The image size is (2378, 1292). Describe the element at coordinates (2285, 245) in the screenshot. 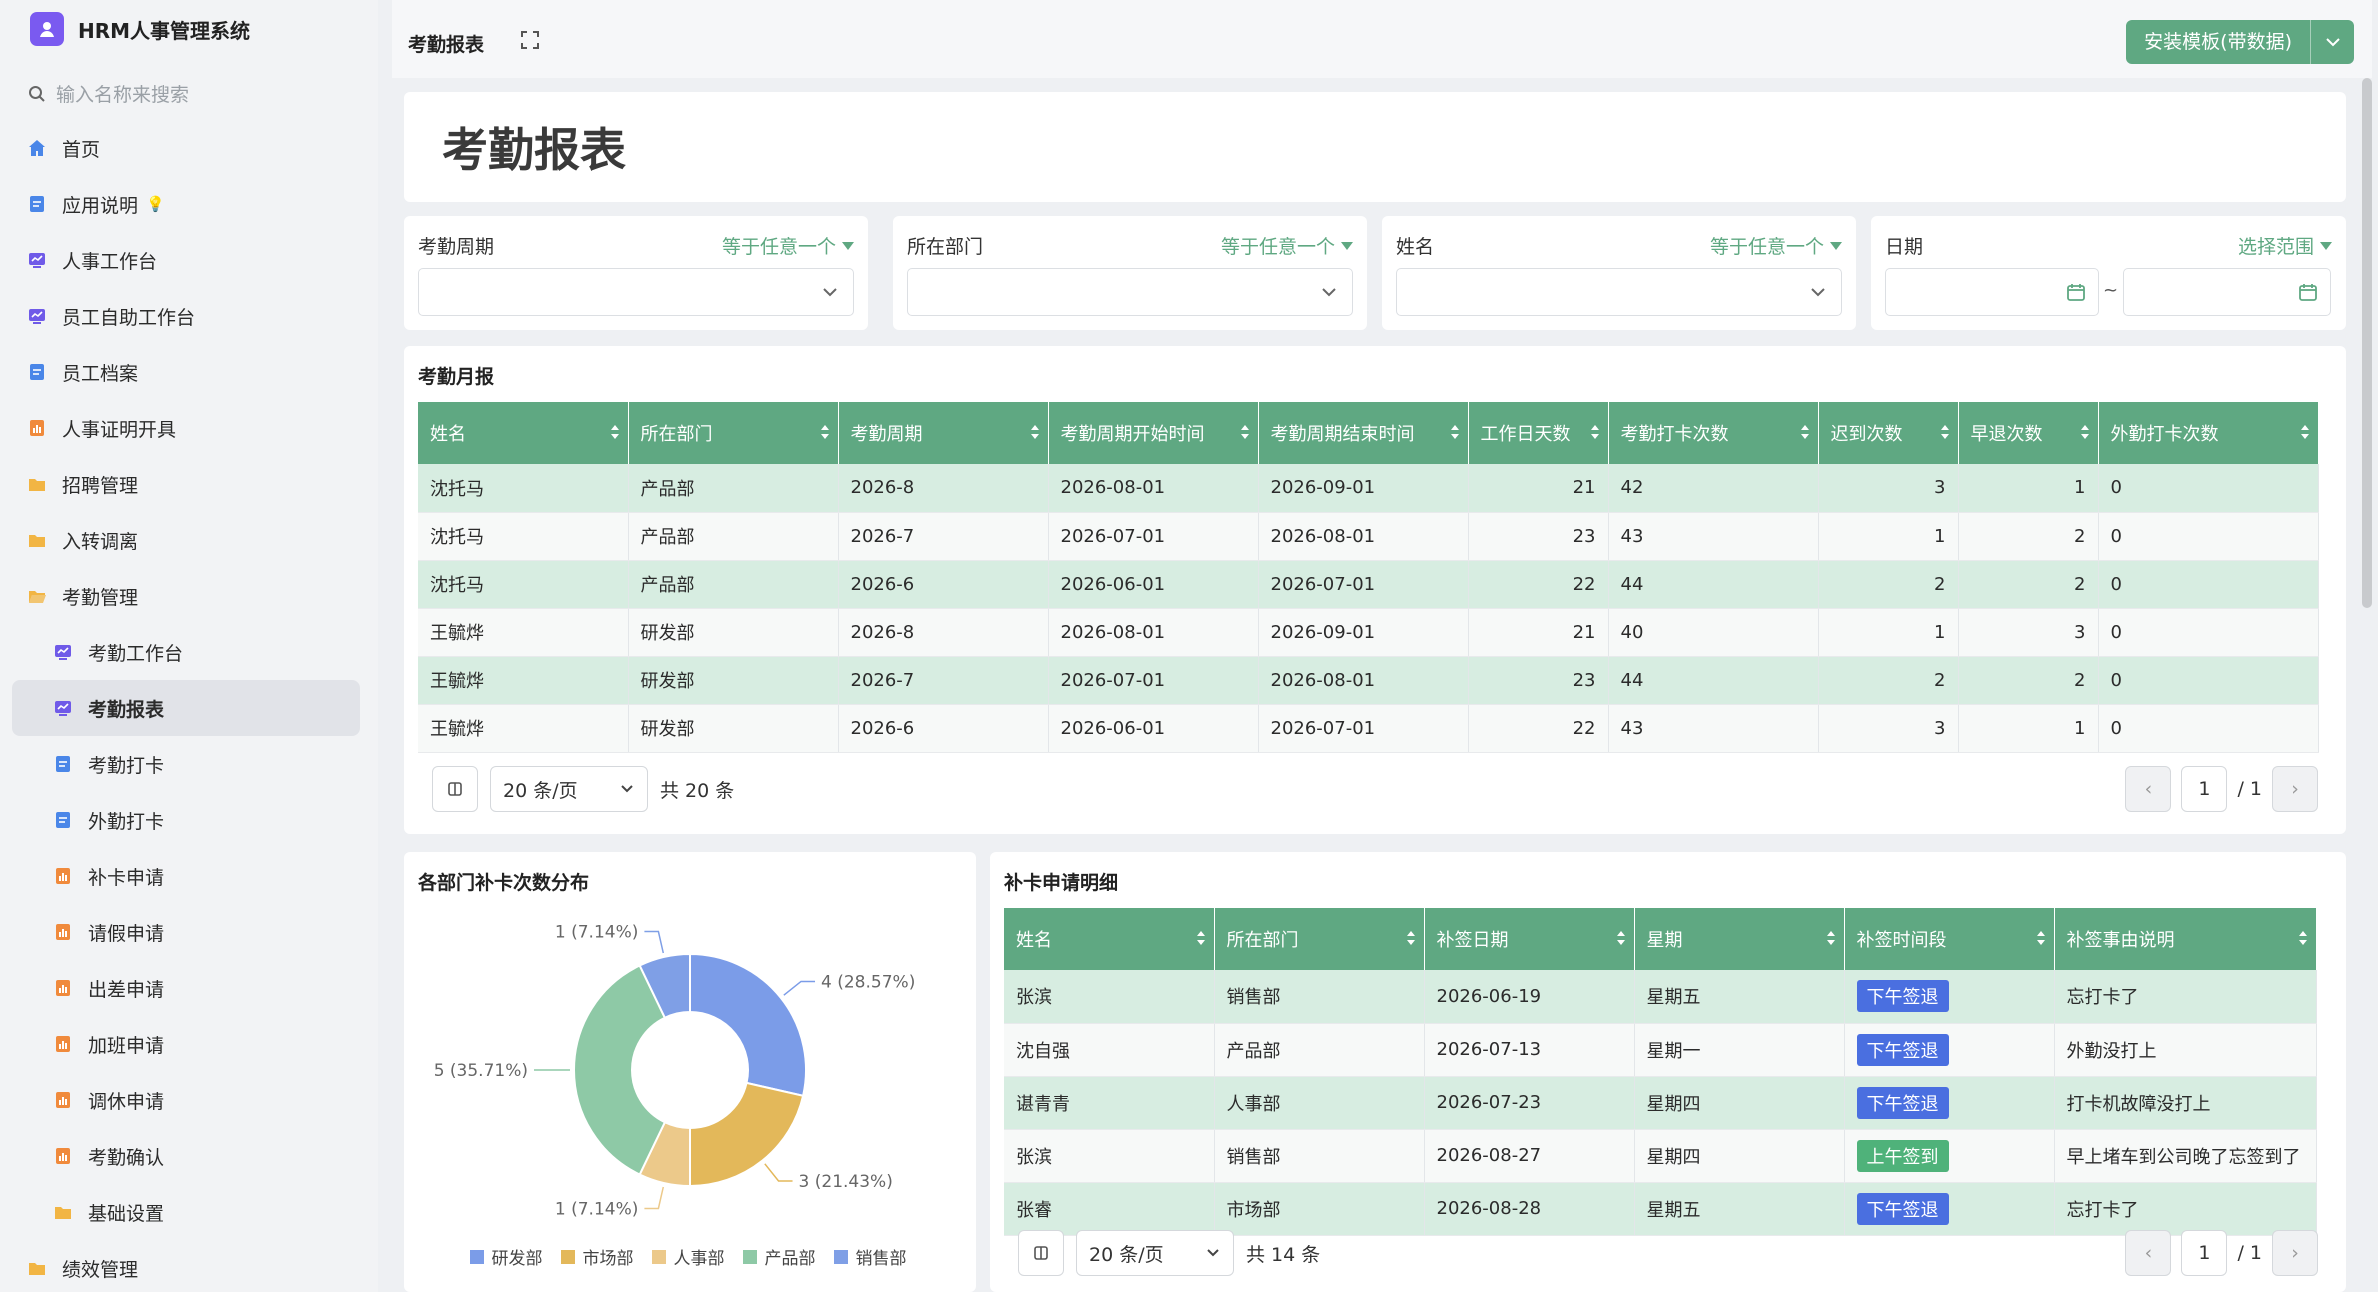

I see `filter-operator: 选择范围` at that location.